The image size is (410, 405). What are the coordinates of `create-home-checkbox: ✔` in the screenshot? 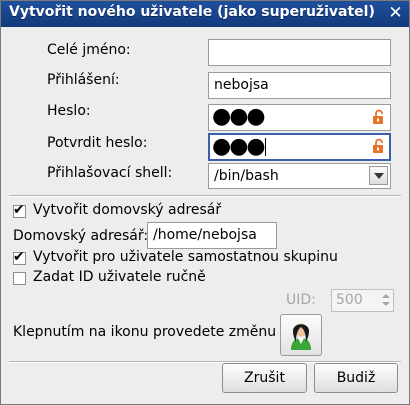 It's located at (19, 210).